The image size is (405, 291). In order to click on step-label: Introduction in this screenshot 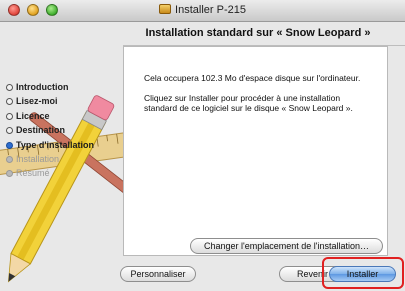, I will do `click(42, 87)`.